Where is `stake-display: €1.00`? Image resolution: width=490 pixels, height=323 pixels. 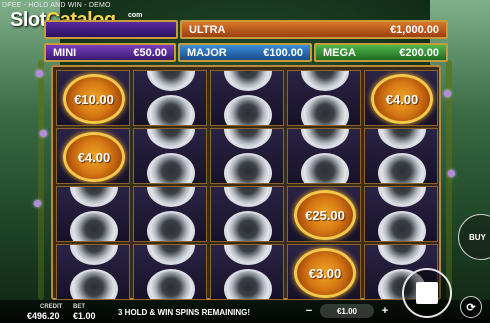 stake-display: €1.00 is located at coordinates (347, 311).